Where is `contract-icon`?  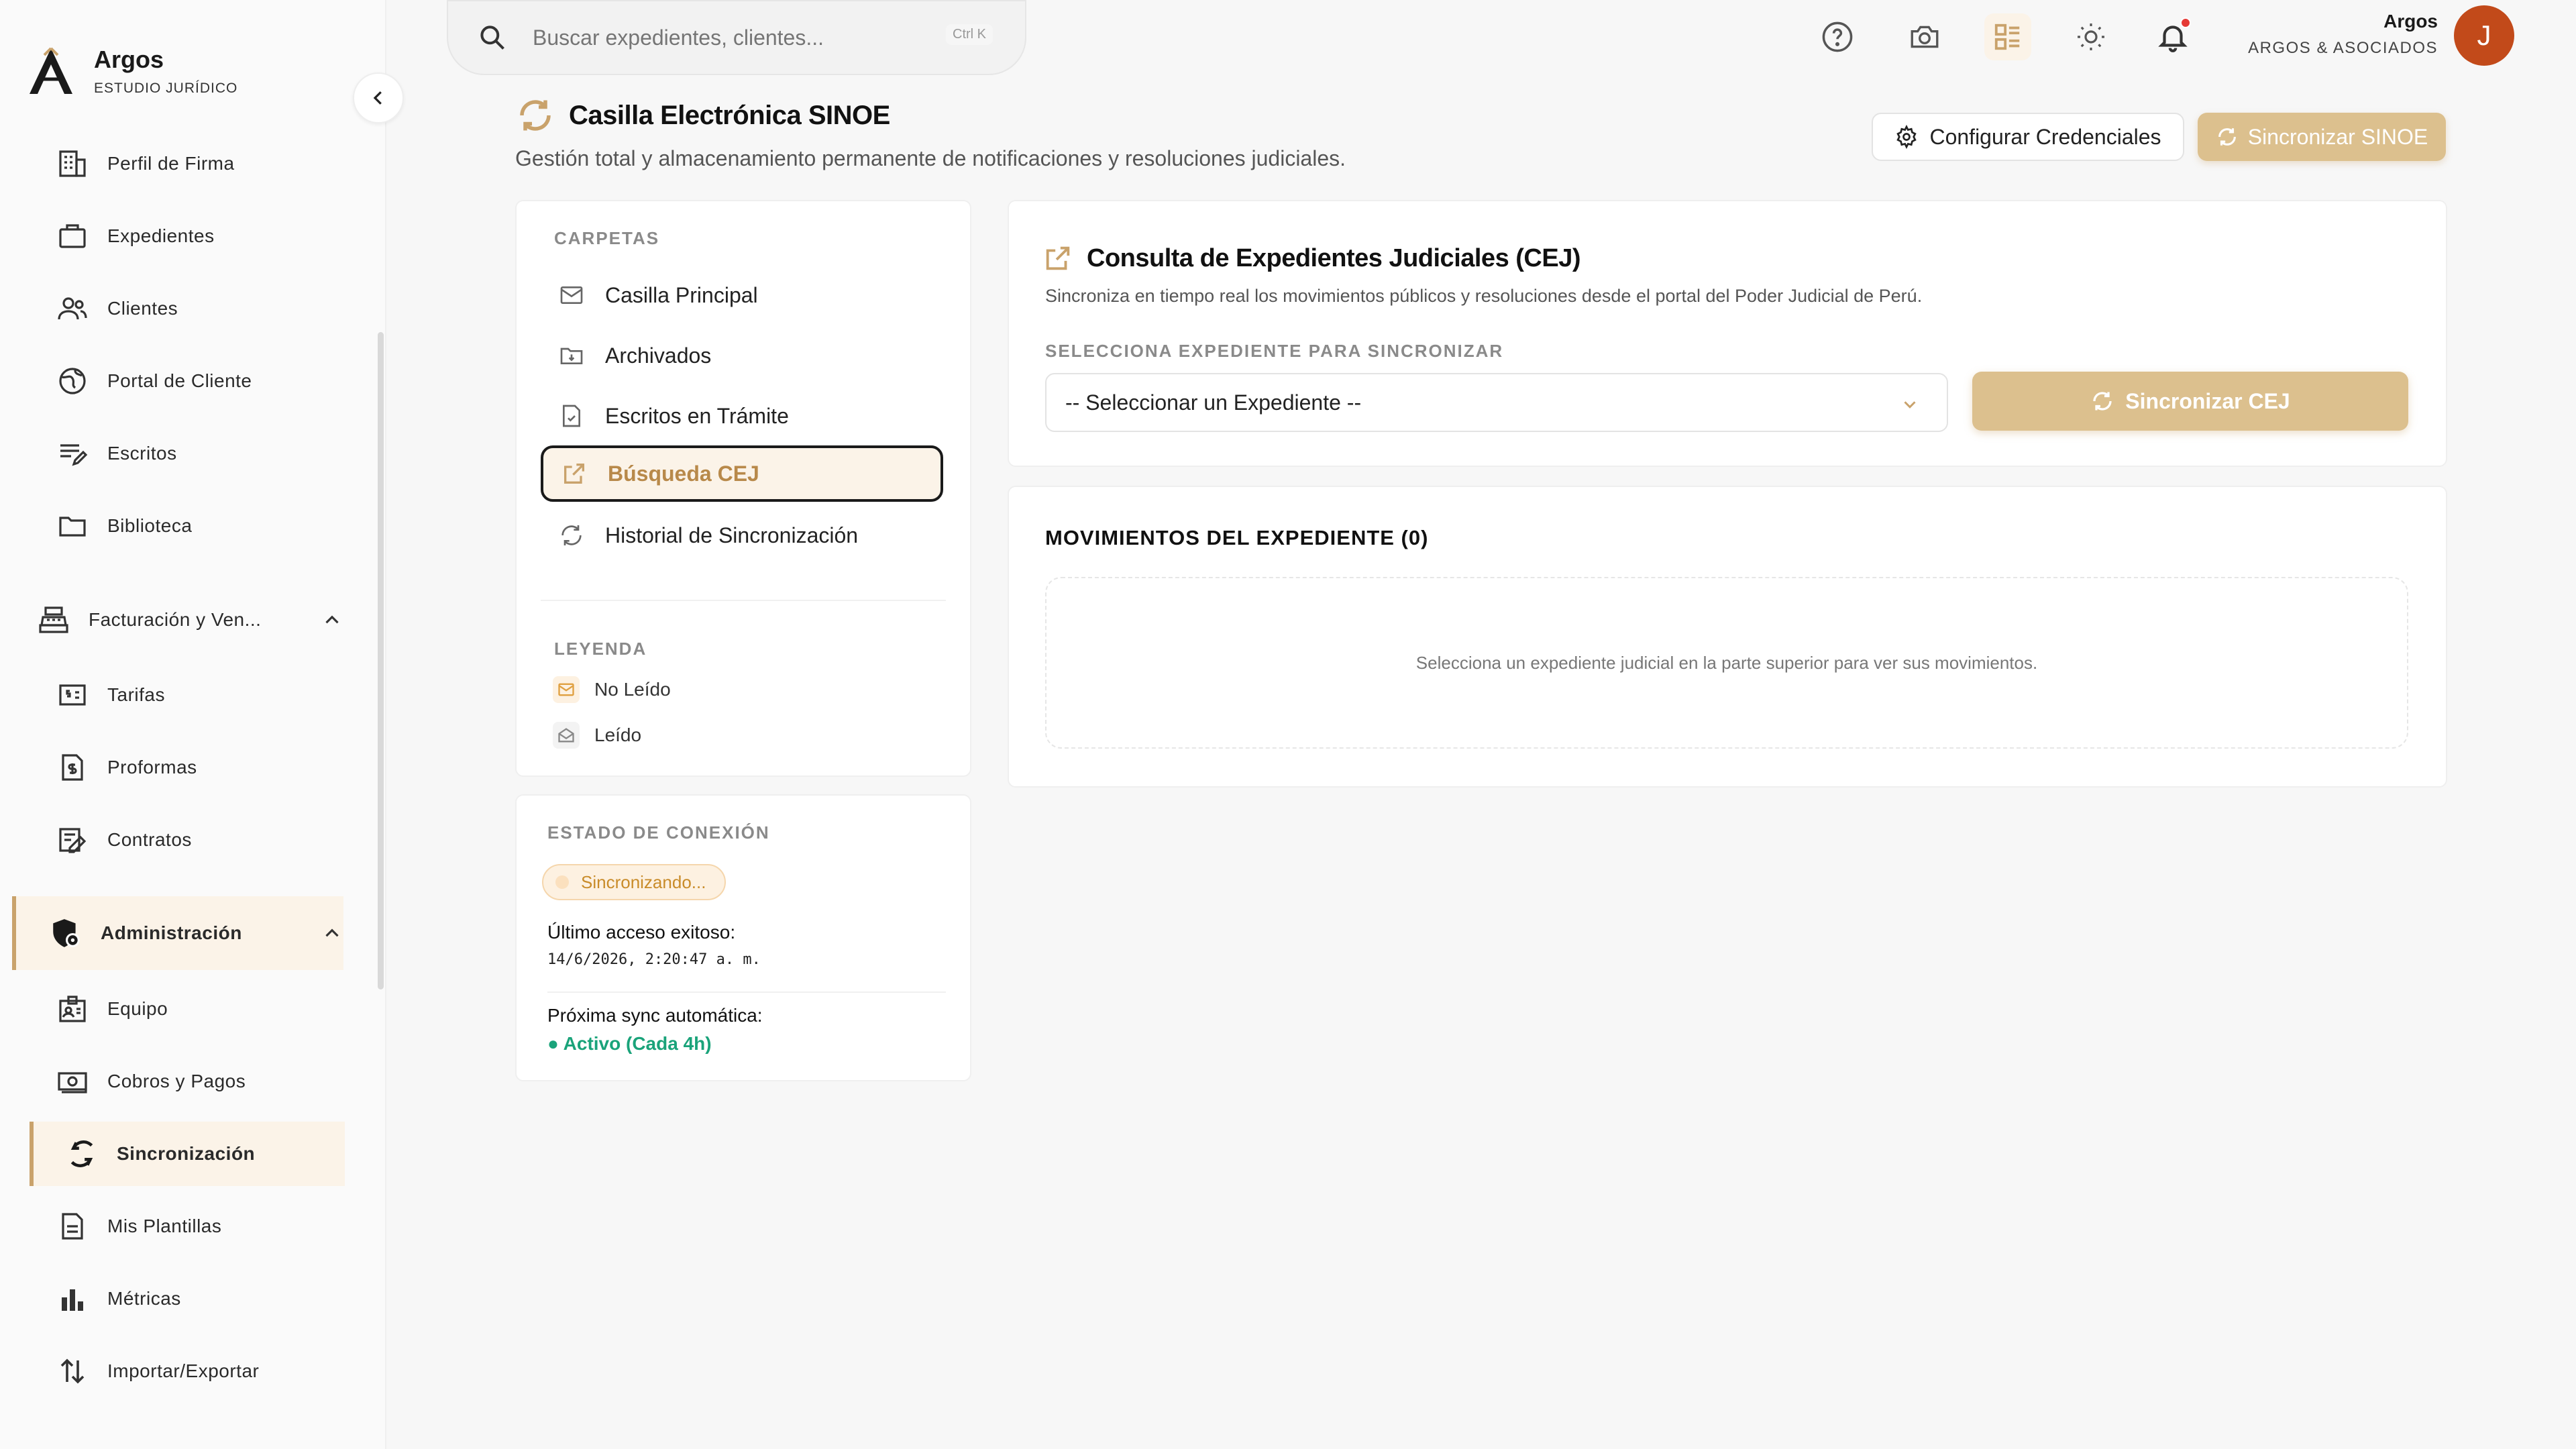 contract-icon is located at coordinates (72, 840).